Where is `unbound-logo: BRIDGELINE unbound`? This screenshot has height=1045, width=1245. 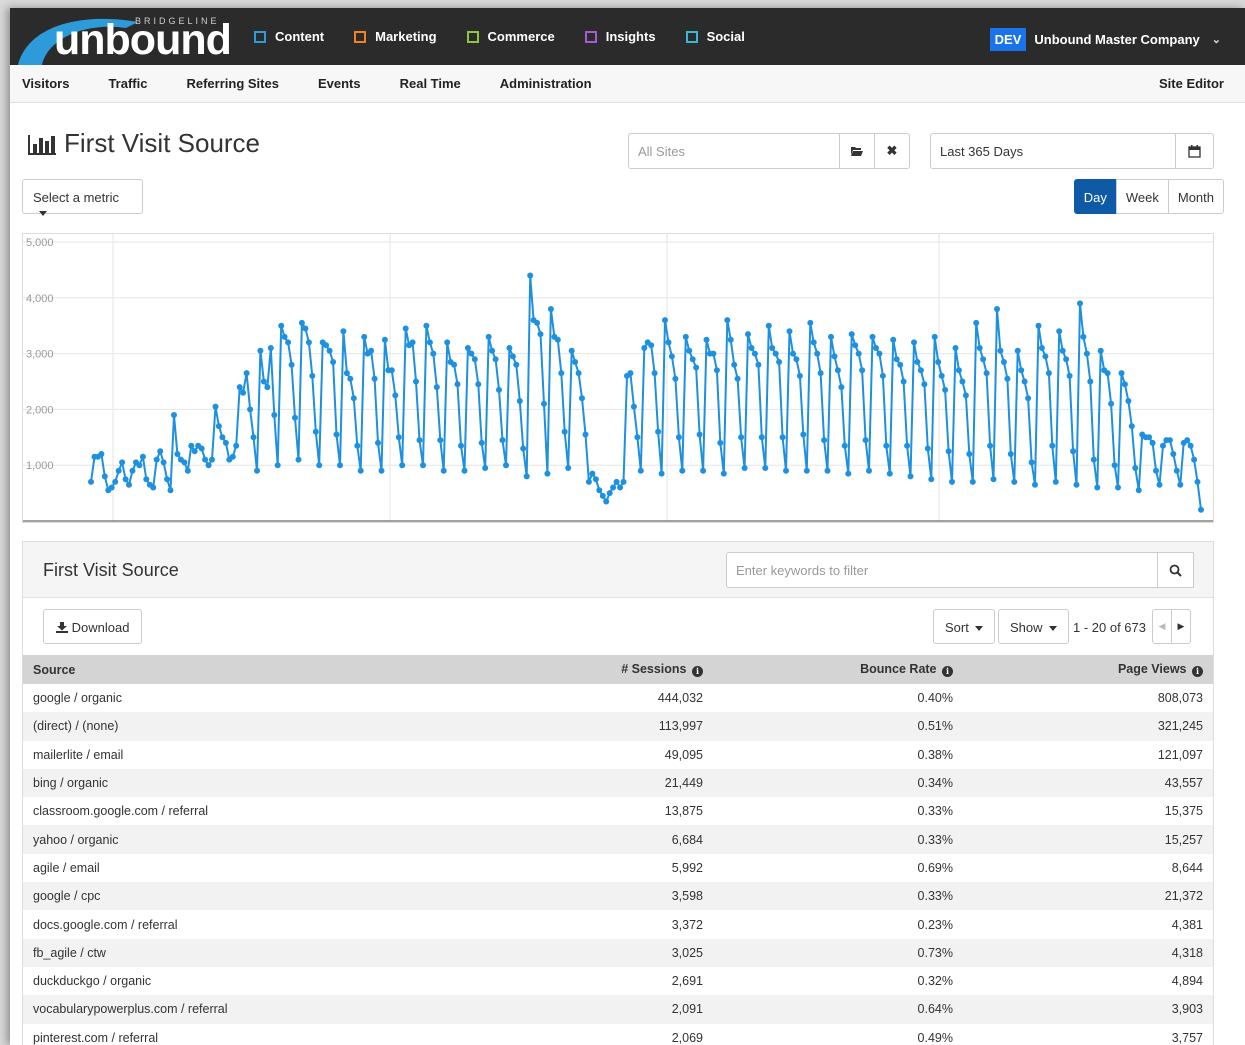
unbound-logo: BRIDGELINE unbound is located at coordinates (124, 36).